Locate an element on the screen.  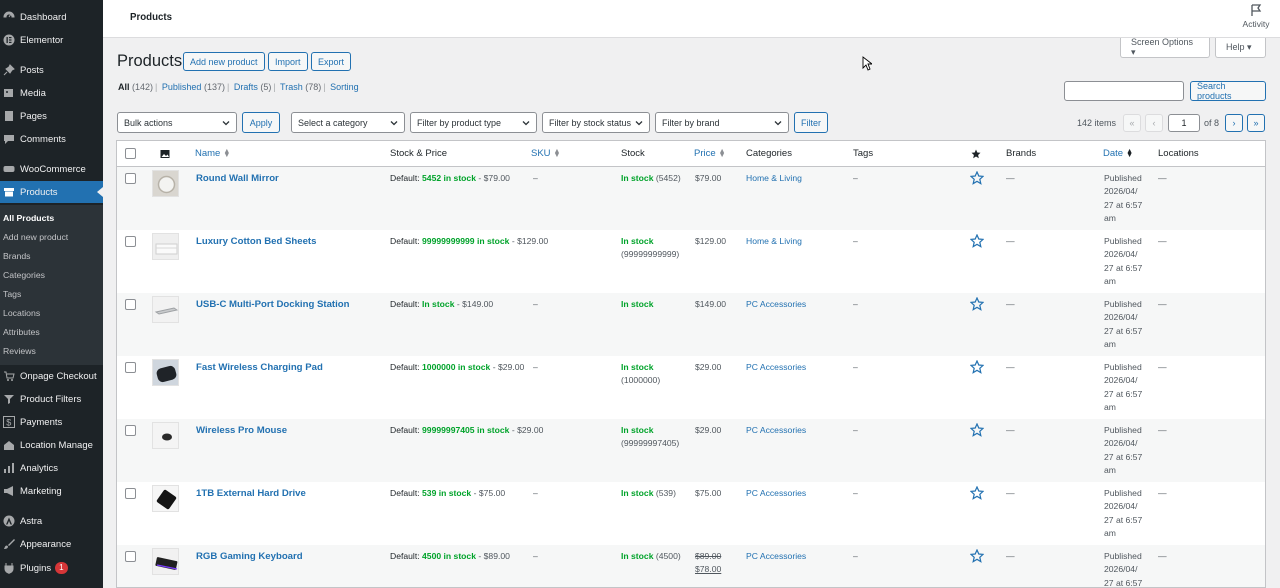
menu-plugins: Plugins 1 is located at coordinates (51, 568).